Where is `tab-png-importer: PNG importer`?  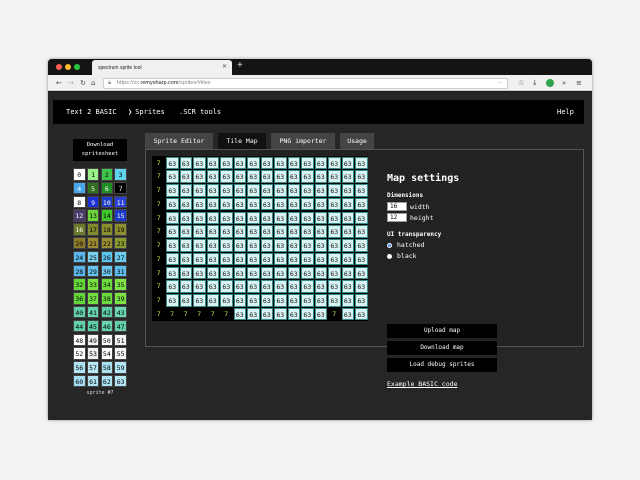 tab-png-importer: PNG importer is located at coordinates (303, 141).